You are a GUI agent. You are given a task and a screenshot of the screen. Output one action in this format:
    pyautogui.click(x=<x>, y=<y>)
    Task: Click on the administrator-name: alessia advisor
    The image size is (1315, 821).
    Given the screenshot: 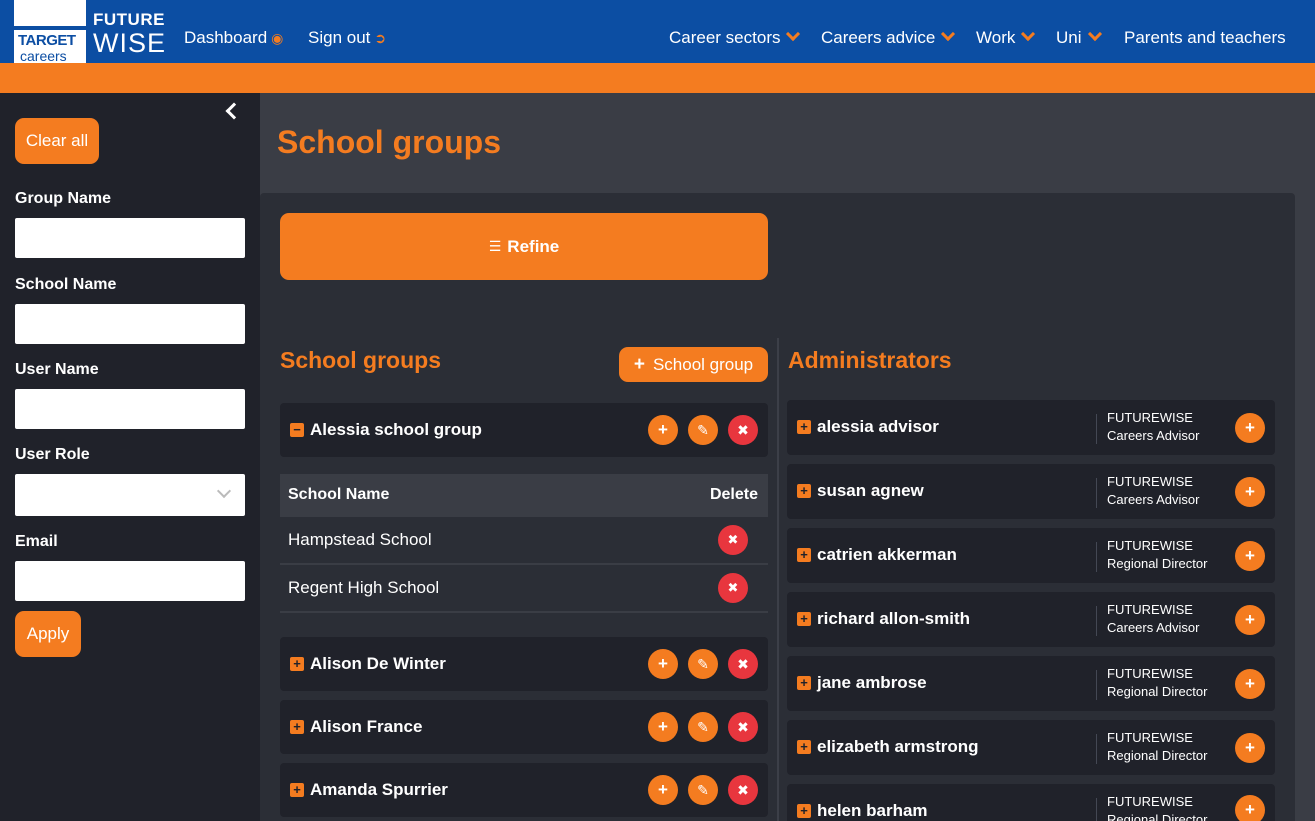 What is the action you would take?
    pyautogui.click(x=878, y=426)
    